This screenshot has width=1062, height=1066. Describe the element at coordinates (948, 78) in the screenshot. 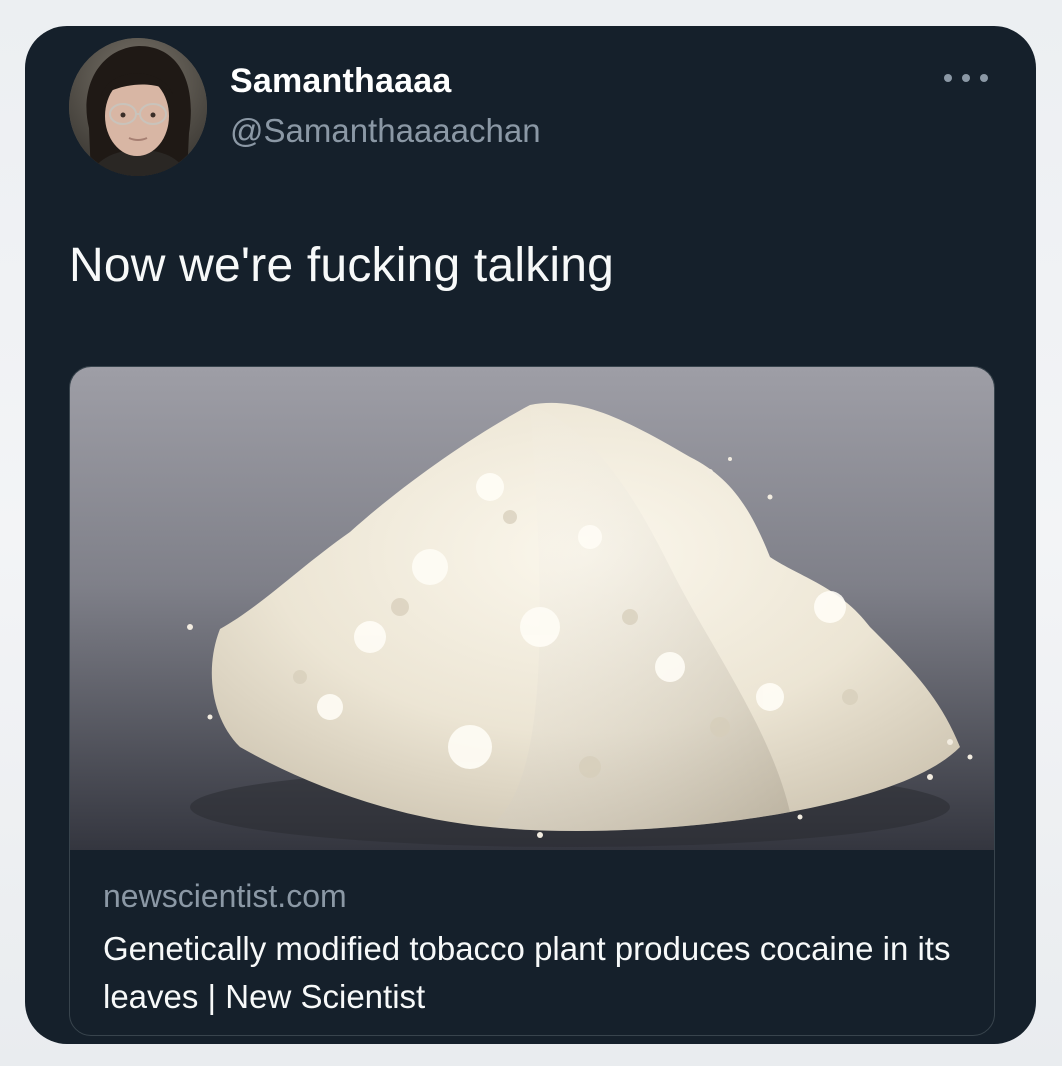

I see `more-horizontal-icon` at that location.